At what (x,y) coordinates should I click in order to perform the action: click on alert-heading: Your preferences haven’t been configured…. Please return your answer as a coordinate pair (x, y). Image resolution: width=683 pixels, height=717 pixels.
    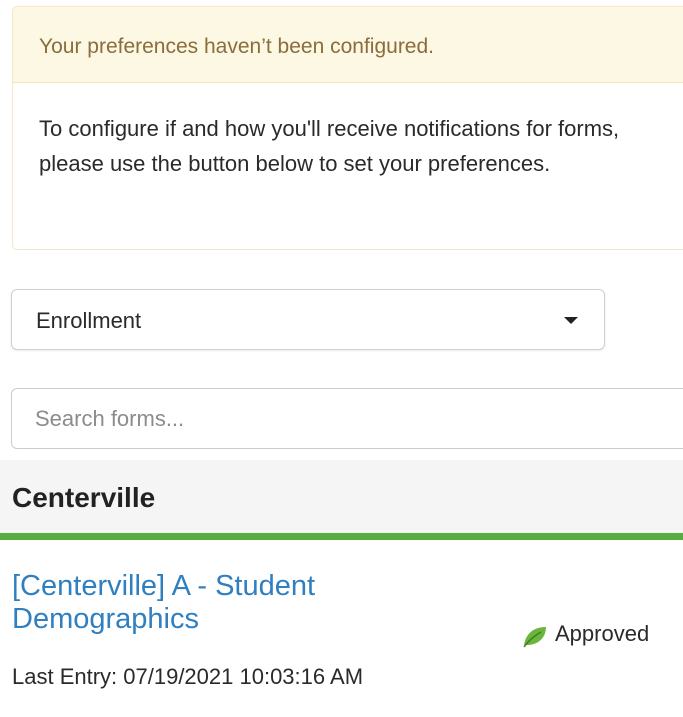
    Looking at the image, I should click on (348, 45).